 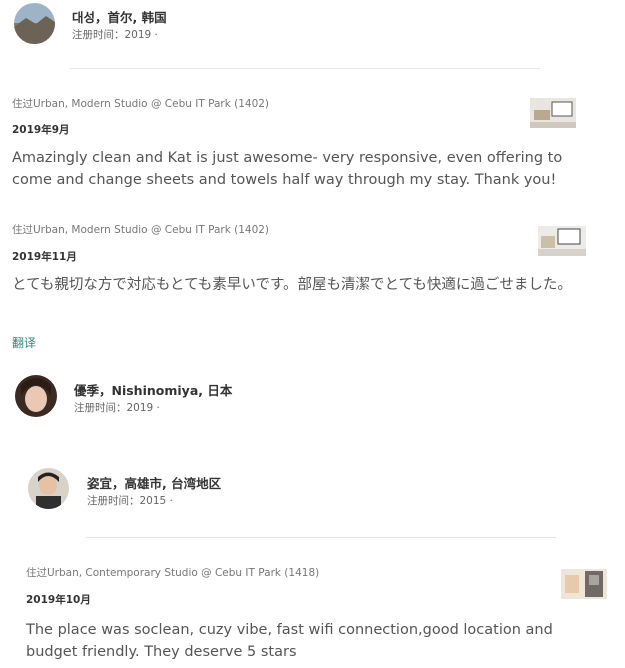 I want to click on review-date: 2019年11月, so click(x=44, y=257).